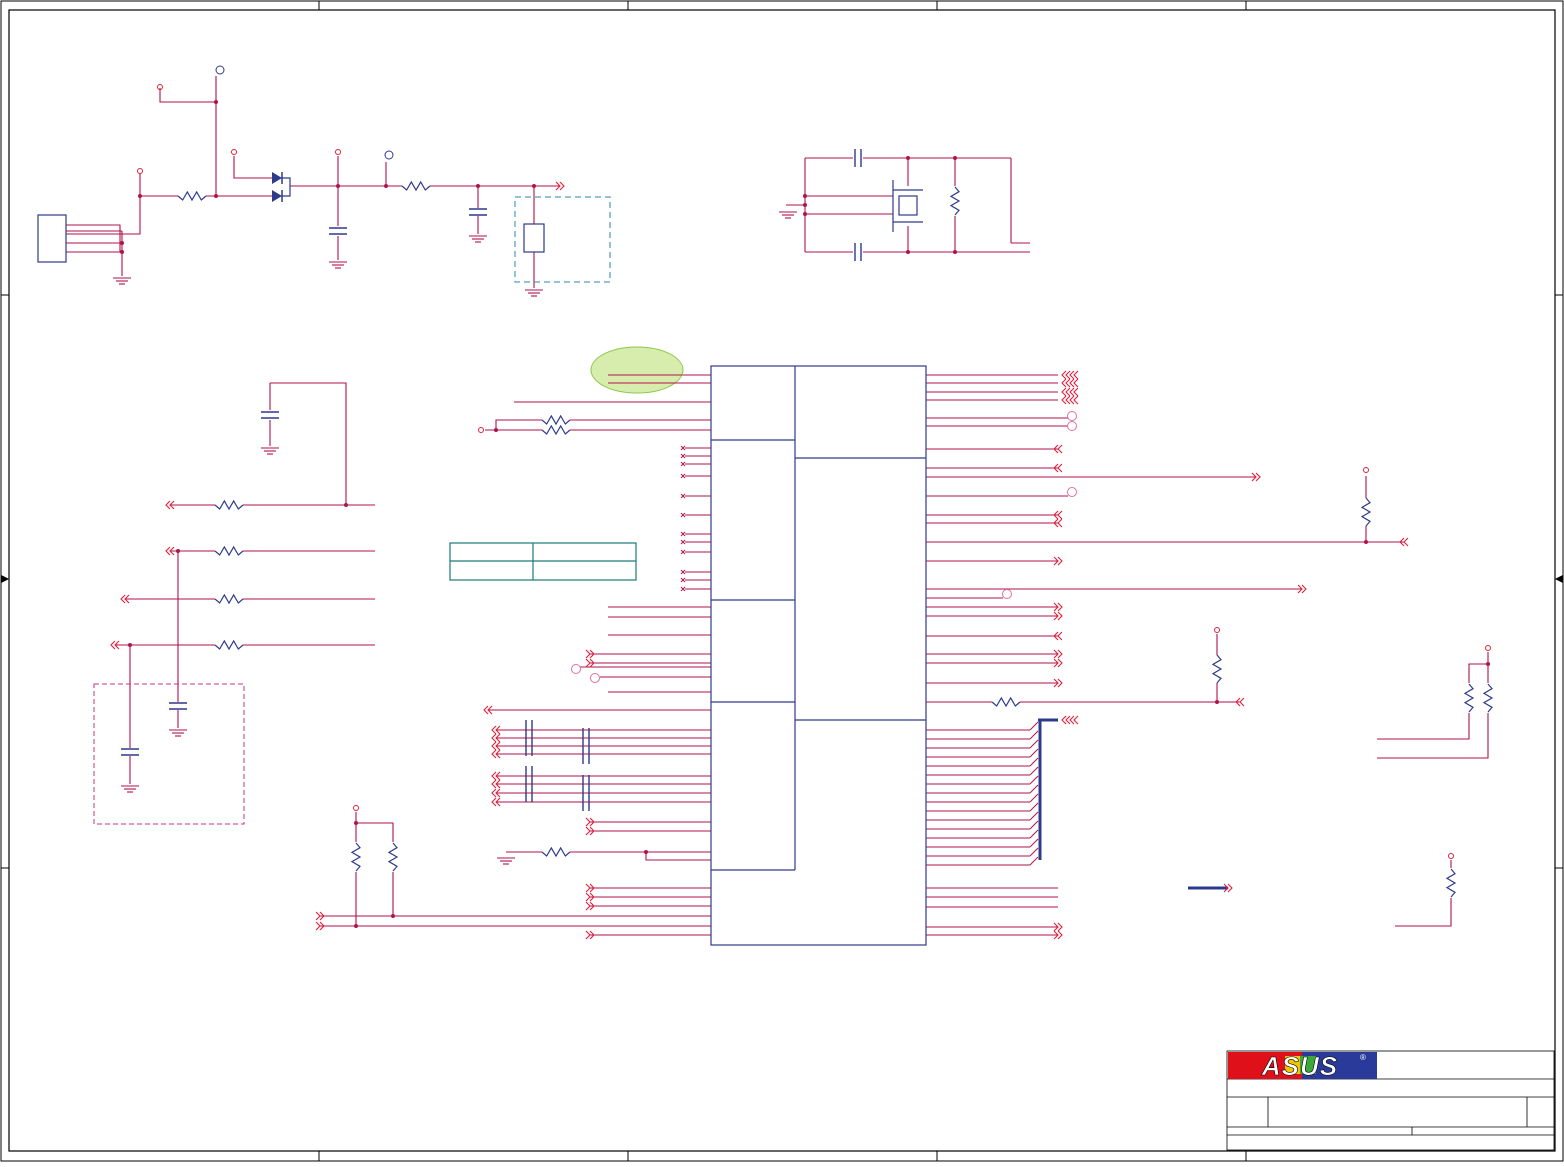  I want to click on crystal-icon, so click(907, 206).